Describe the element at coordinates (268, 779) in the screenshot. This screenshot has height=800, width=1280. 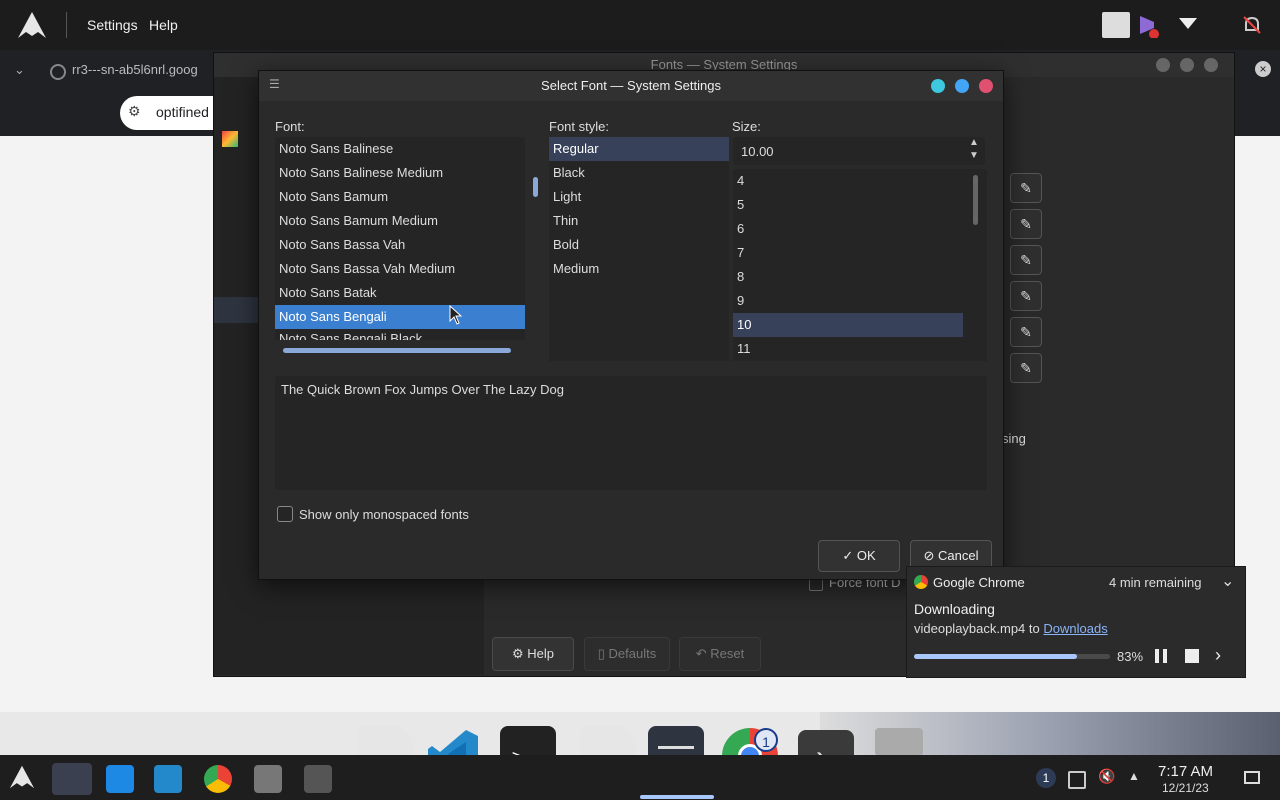
I see `taskbar-app-icon` at that location.